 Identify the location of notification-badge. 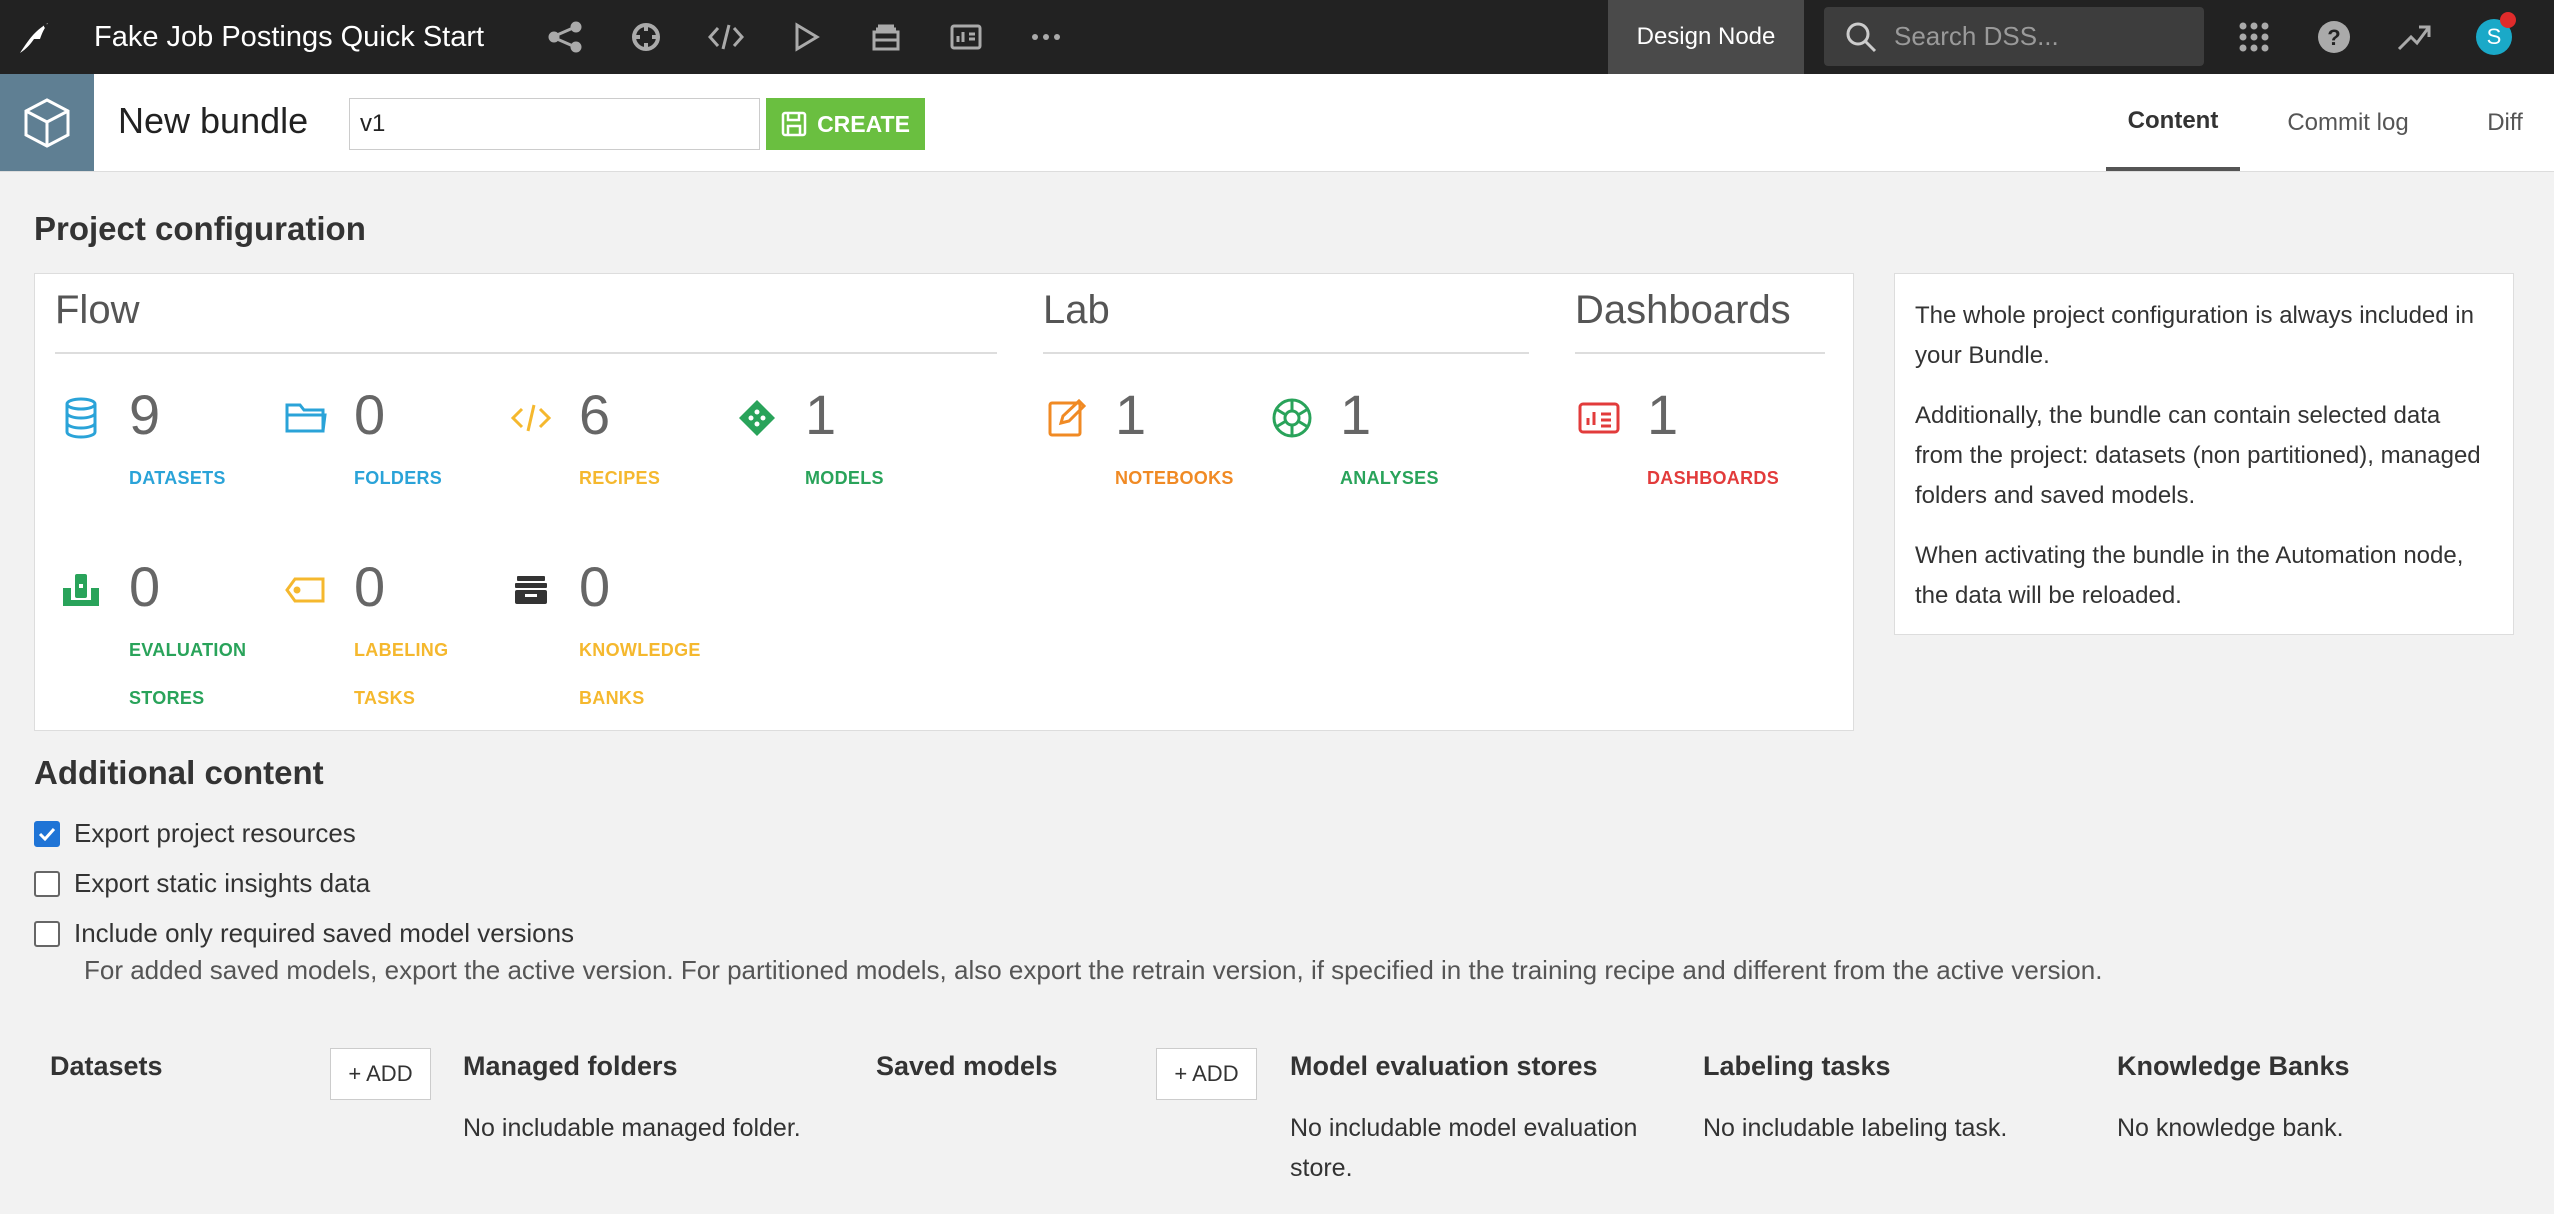
(2508, 20).